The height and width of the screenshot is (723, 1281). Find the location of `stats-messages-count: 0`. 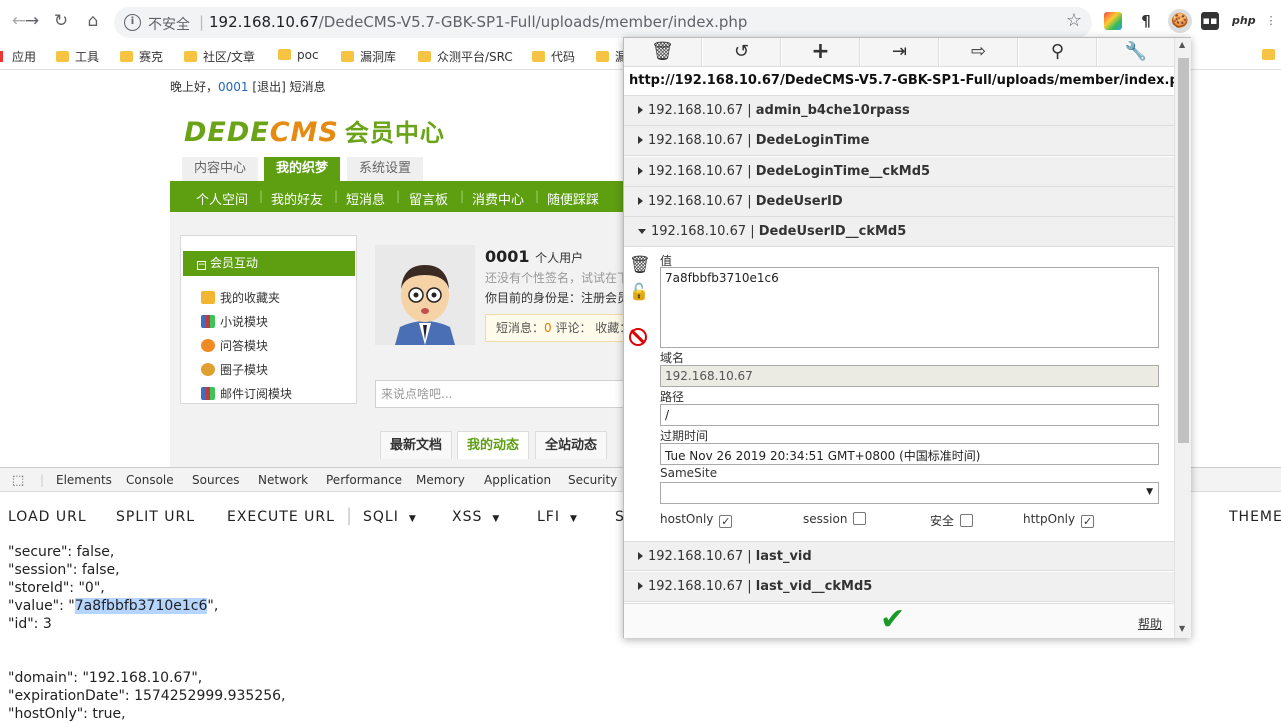

stats-messages-count: 0 is located at coordinates (548, 328).